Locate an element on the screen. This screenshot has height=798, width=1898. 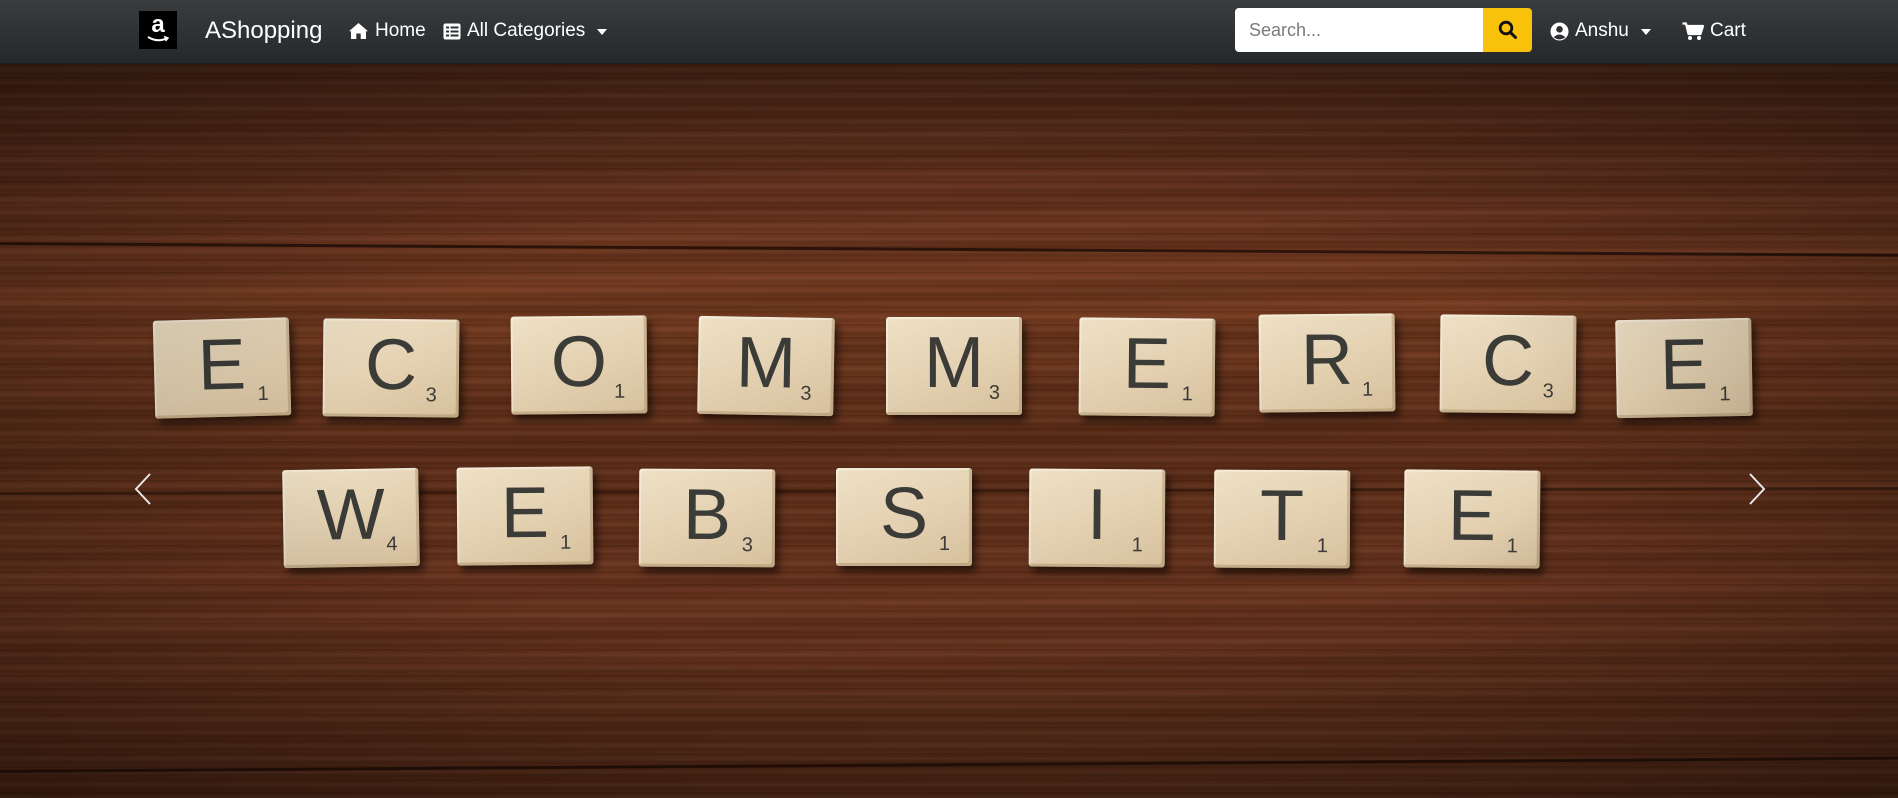
letter-tile: W 4 is located at coordinates (351, 518).